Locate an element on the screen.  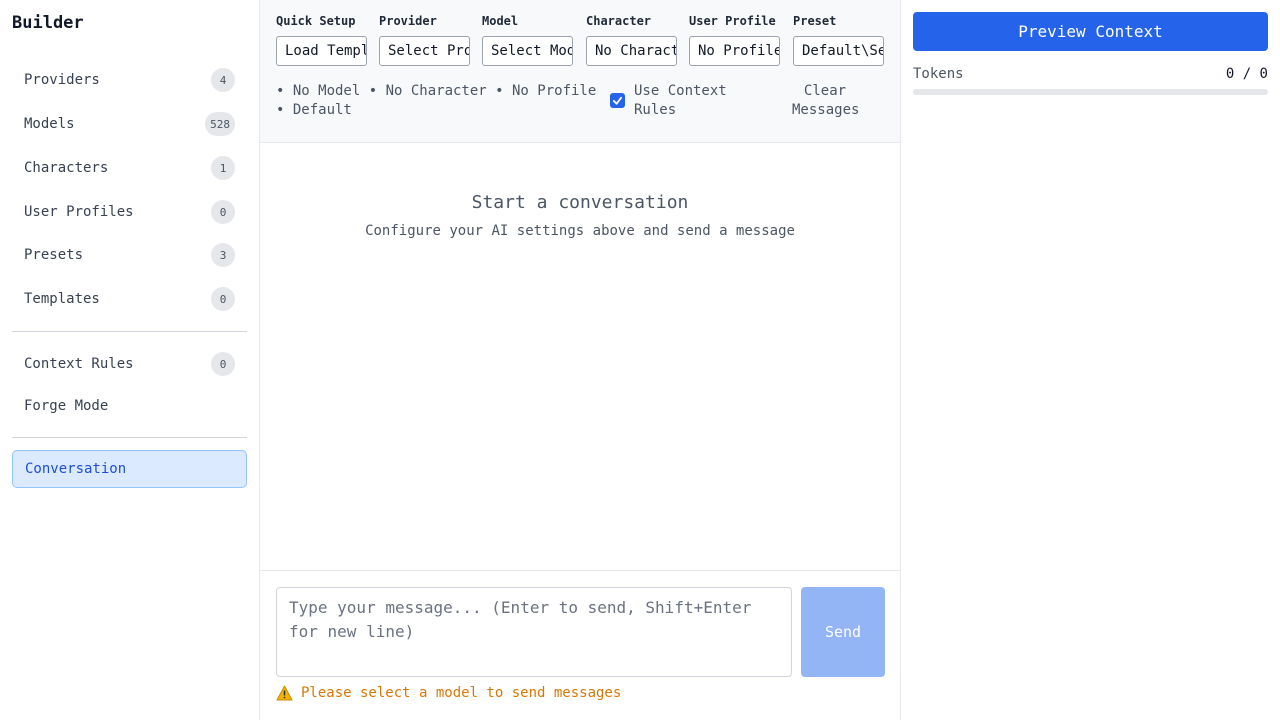
sidebar-item-context-rules: Context Rules 0 is located at coordinates (129, 364).